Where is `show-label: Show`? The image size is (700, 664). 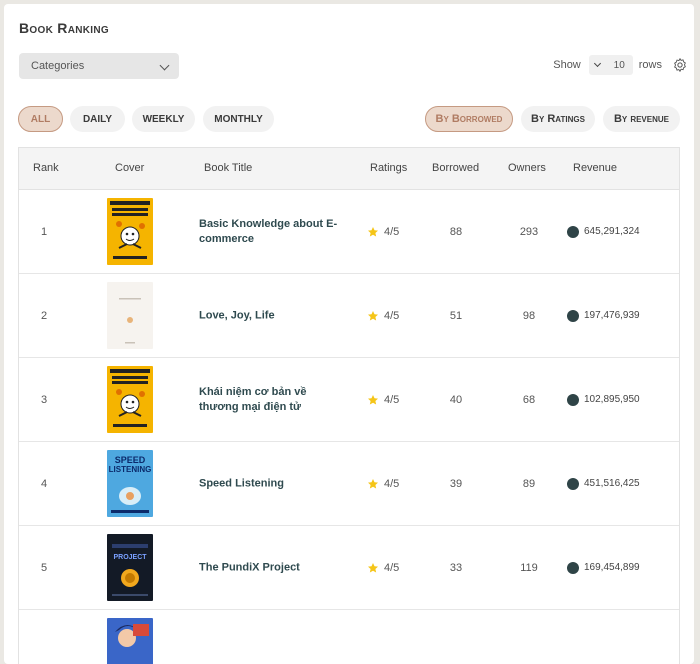
show-label: Show is located at coordinates (567, 65).